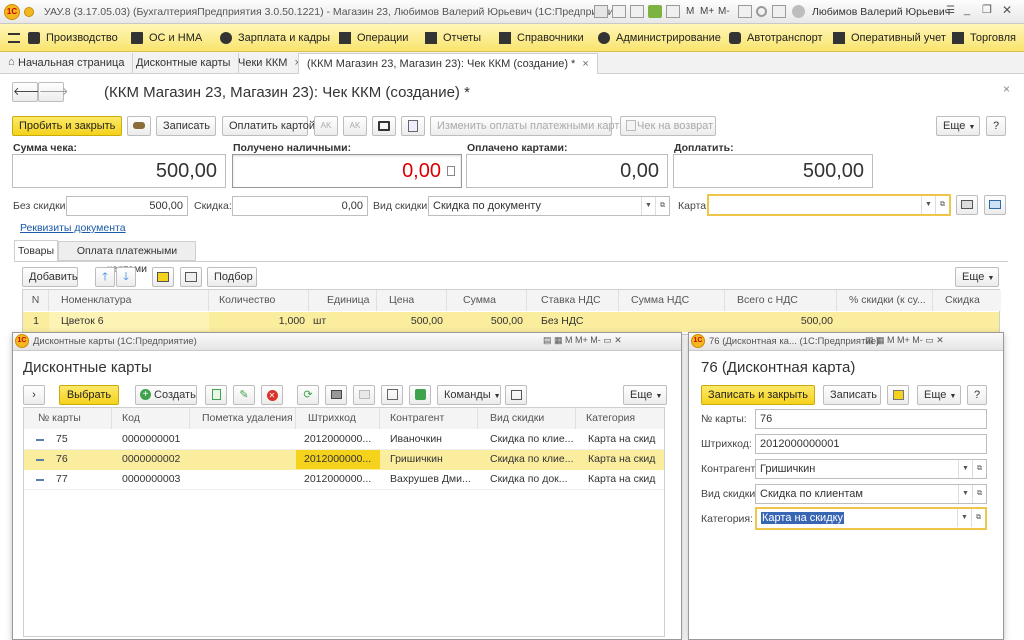 This screenshot has width=1024, height=640. I want to click on pay-card-button: Оплатить картой, so click(268, 126).